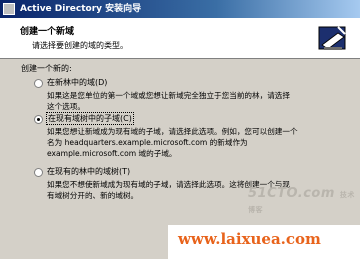 The width and height of the screenshot is (360, 259). I want to click on app-icon, so click(9, 9).